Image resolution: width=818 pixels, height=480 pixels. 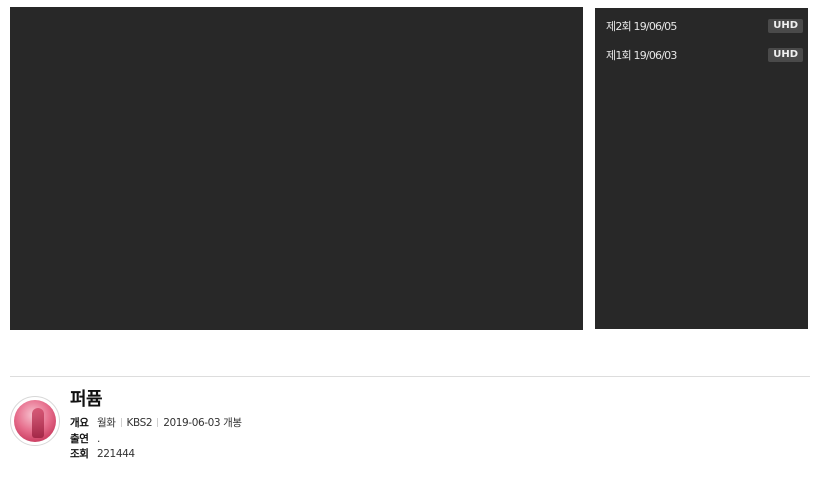 I want to click on views-row: 조회 221444, so click(x=102, y=453).